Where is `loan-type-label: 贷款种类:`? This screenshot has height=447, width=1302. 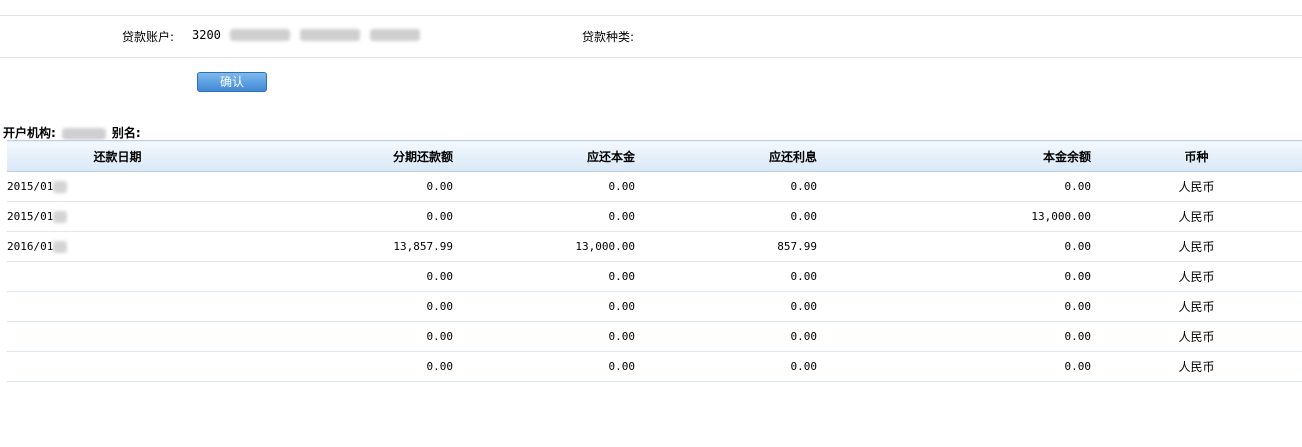 loan-type-label: 贷款种类: is located at coordinates (608, 37).